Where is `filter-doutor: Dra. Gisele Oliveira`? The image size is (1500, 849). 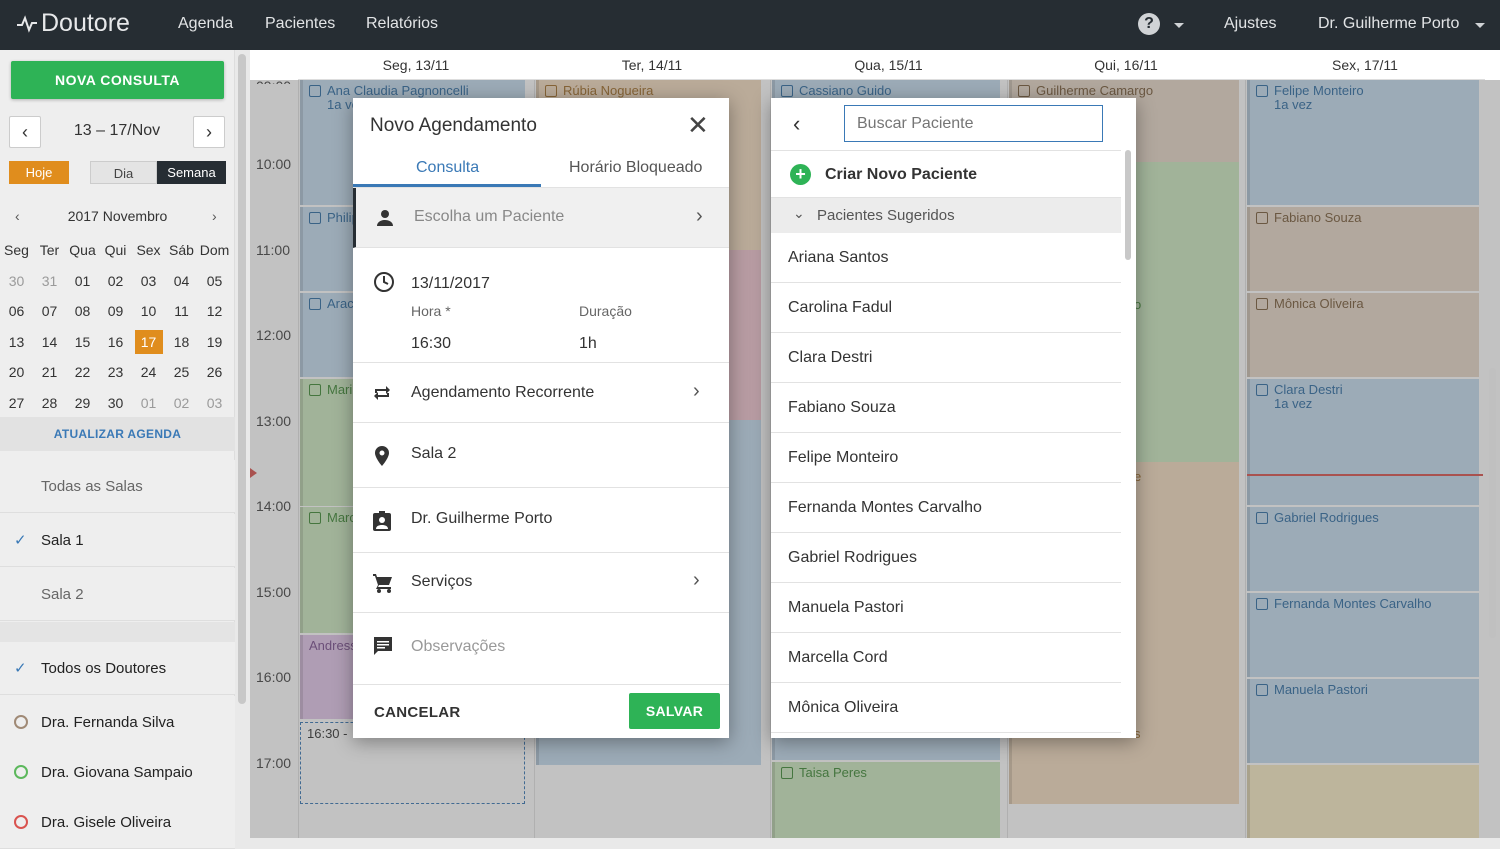 filter-doutor: Dra. Gisele Oliveira is located at coordinates (117, 822).